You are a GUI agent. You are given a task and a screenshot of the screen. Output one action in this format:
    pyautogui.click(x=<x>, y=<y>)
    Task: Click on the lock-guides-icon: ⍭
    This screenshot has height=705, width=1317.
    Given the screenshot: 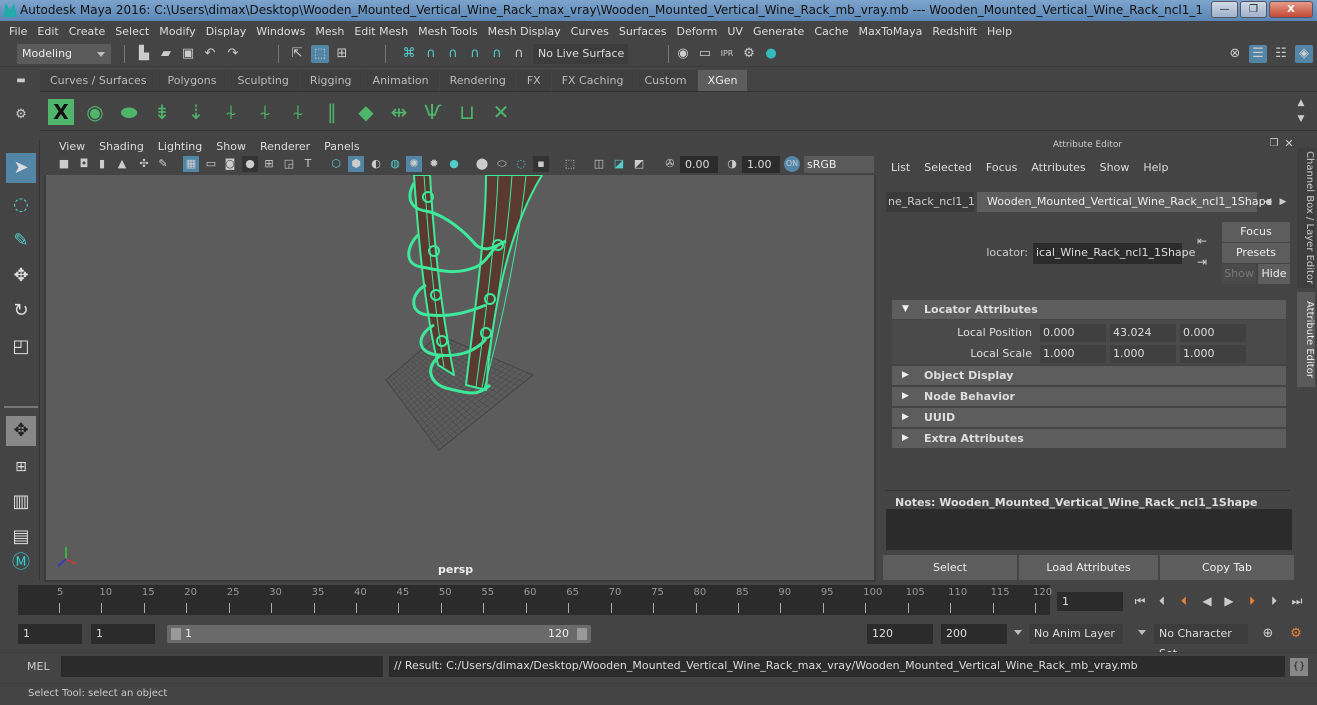 What is the action you would take?
    pyautogui.click(x=298, y=112)
    